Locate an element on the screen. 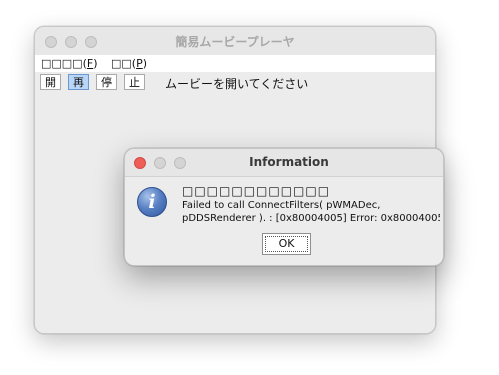  status-text: ムービーを開いてください is located at coordinates (237, 84).